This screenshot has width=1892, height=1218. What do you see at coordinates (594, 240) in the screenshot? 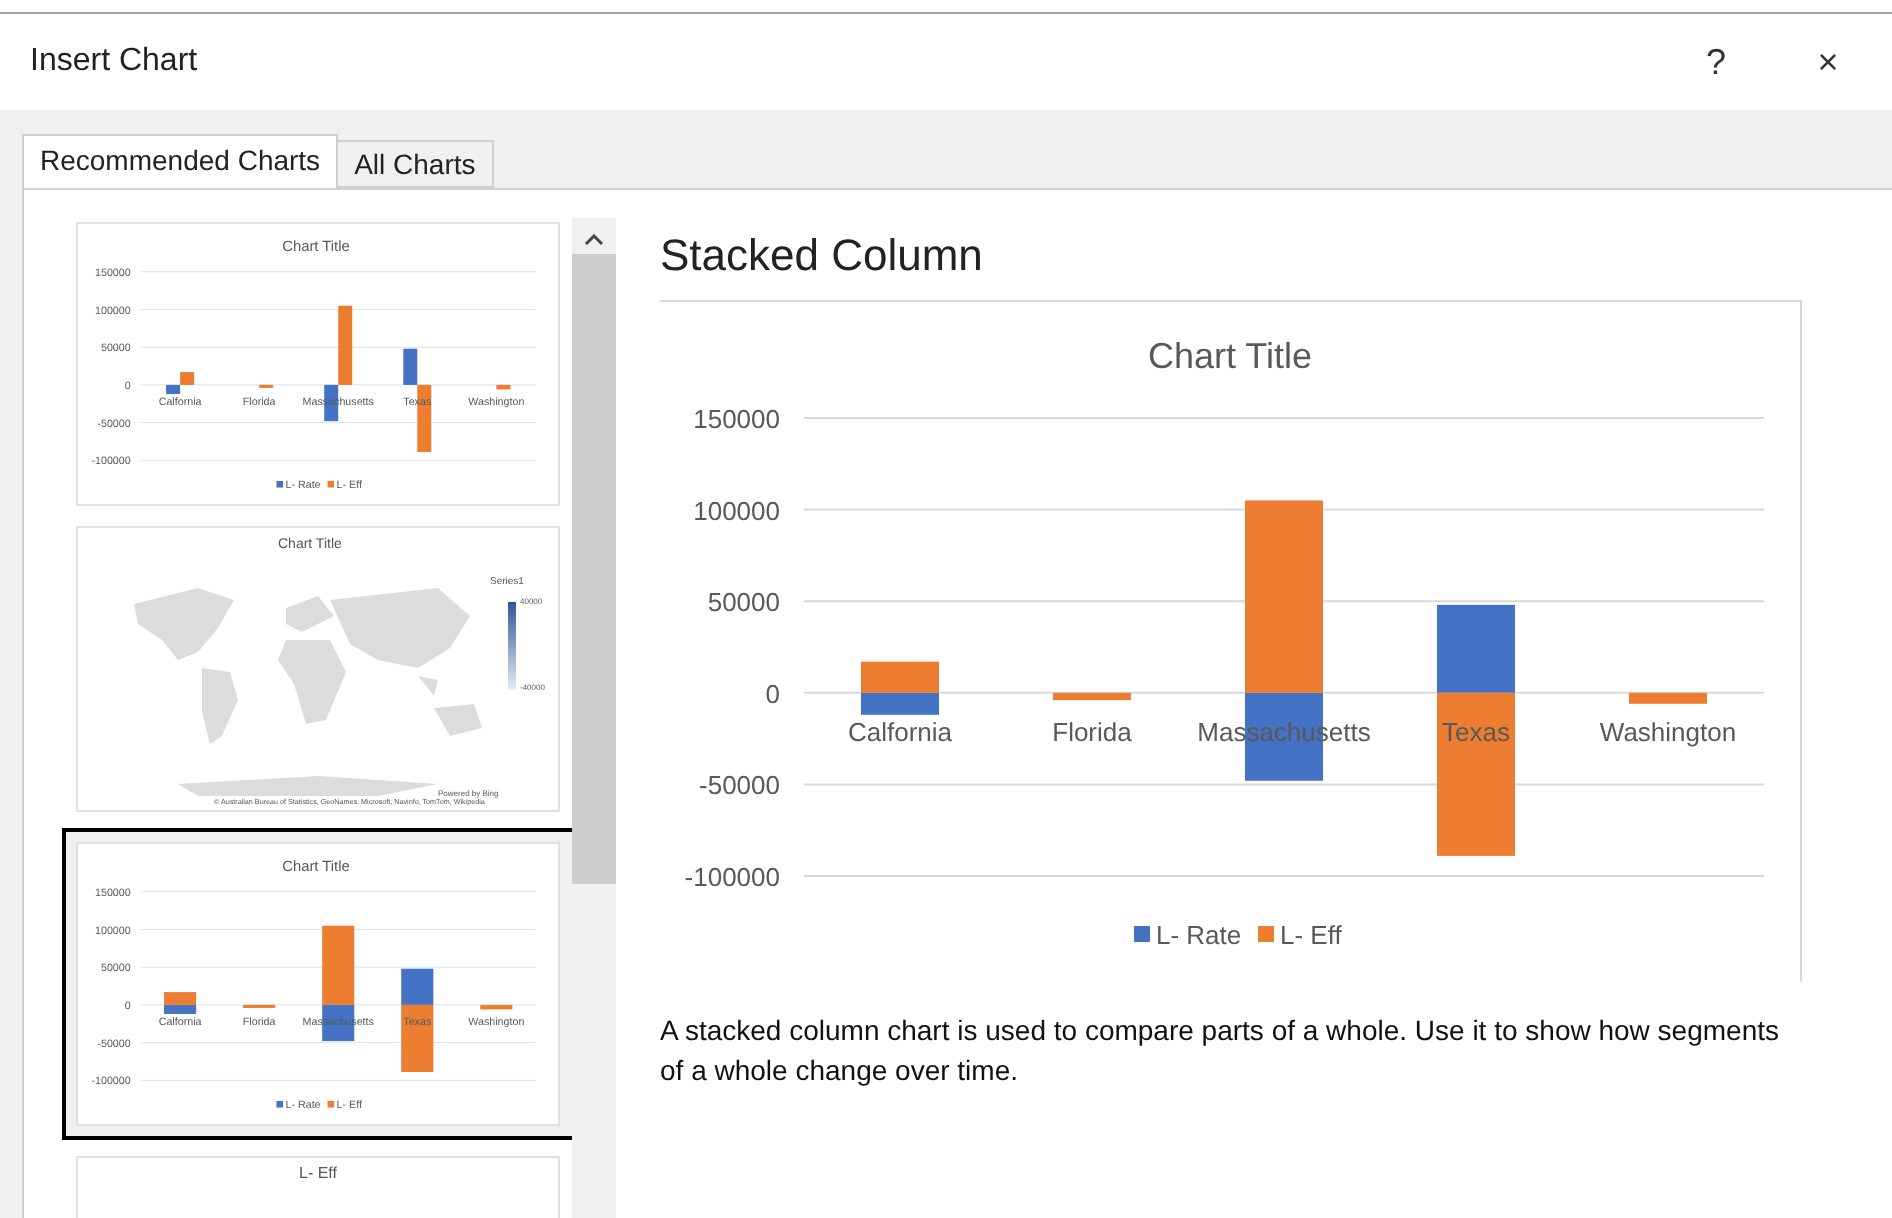
I see `scroll-up-icon` at bounding box center [594, 240].